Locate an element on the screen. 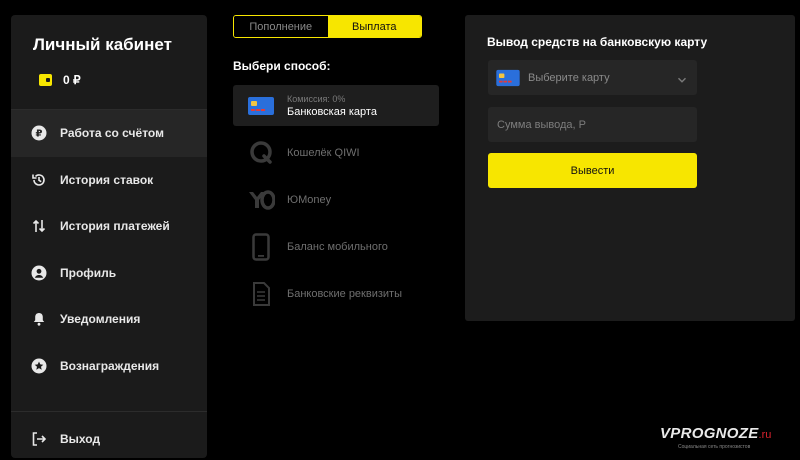 This screenshot has height=460, width=800. method-text: Банковские реквизиты is located at coordinates (344, 294).